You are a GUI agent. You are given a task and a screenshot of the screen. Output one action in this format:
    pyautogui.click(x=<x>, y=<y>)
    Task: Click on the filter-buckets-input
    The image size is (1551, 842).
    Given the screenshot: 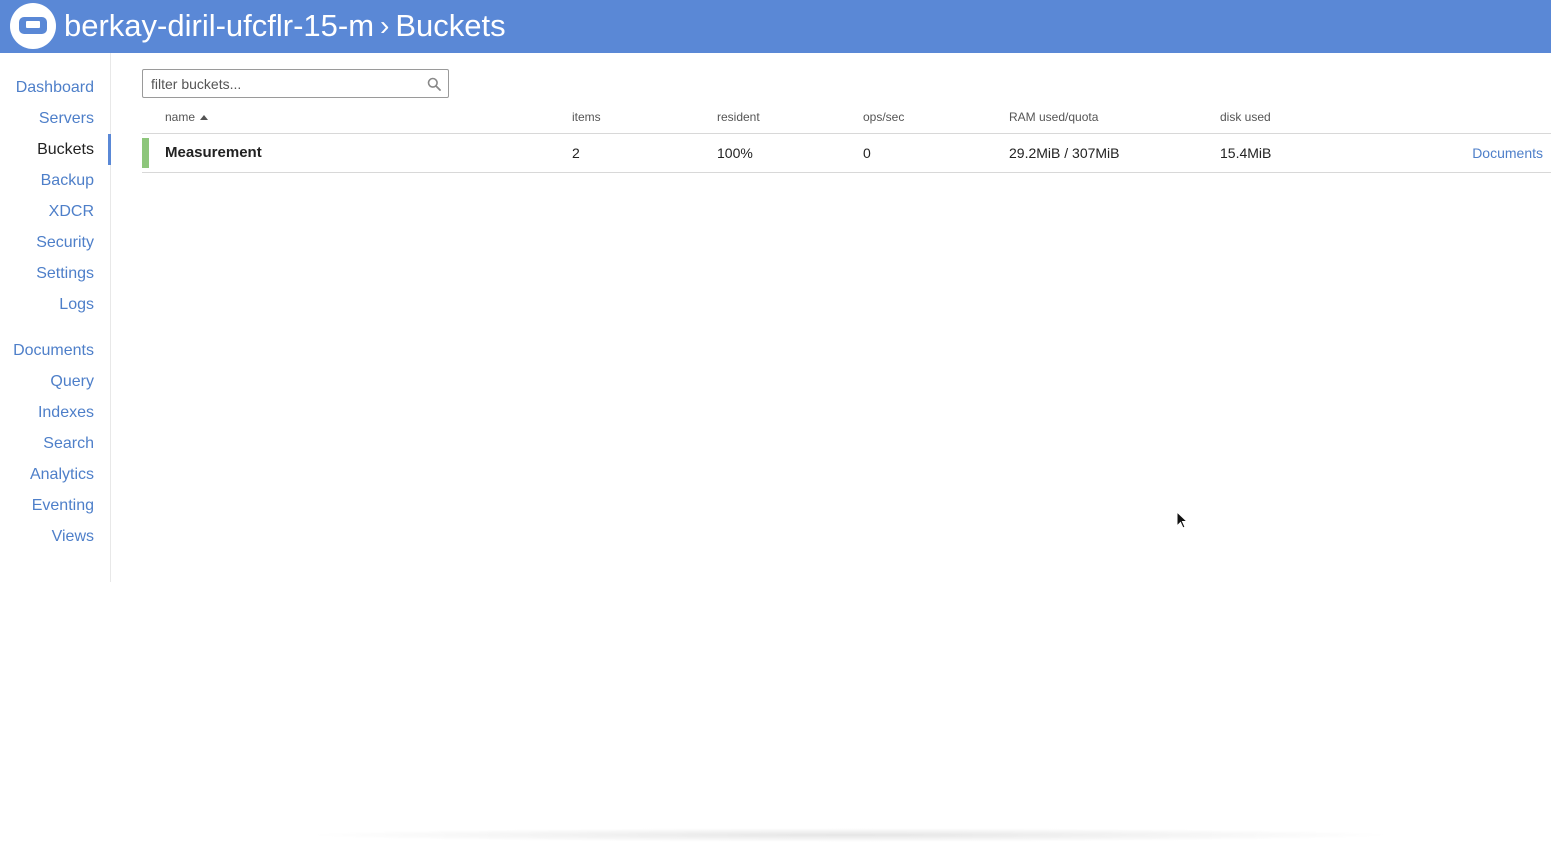 What is the action you would take?
    pyautogui.click(x=295, y=83)
    